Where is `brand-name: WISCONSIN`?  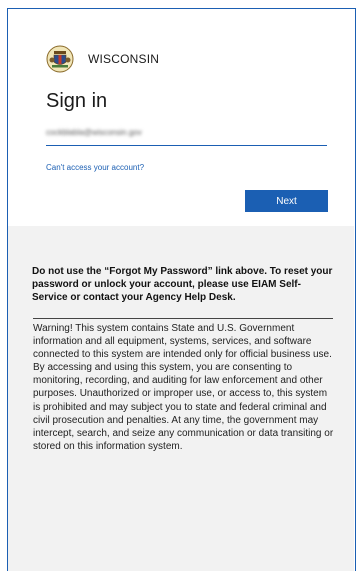 brand-name: WISCONSIN is located at coordinates (124, 59).